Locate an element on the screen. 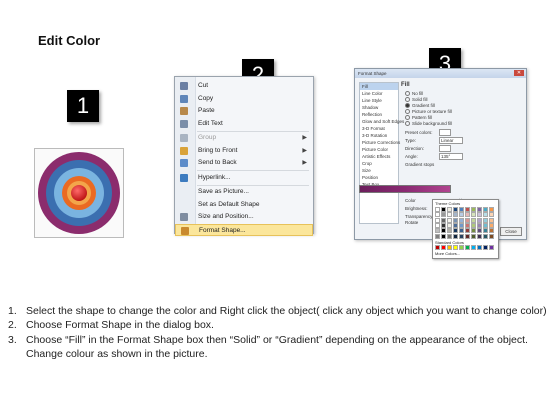 This screenshot has height=420, width=560. target-center is located at coordinates (79, 193).